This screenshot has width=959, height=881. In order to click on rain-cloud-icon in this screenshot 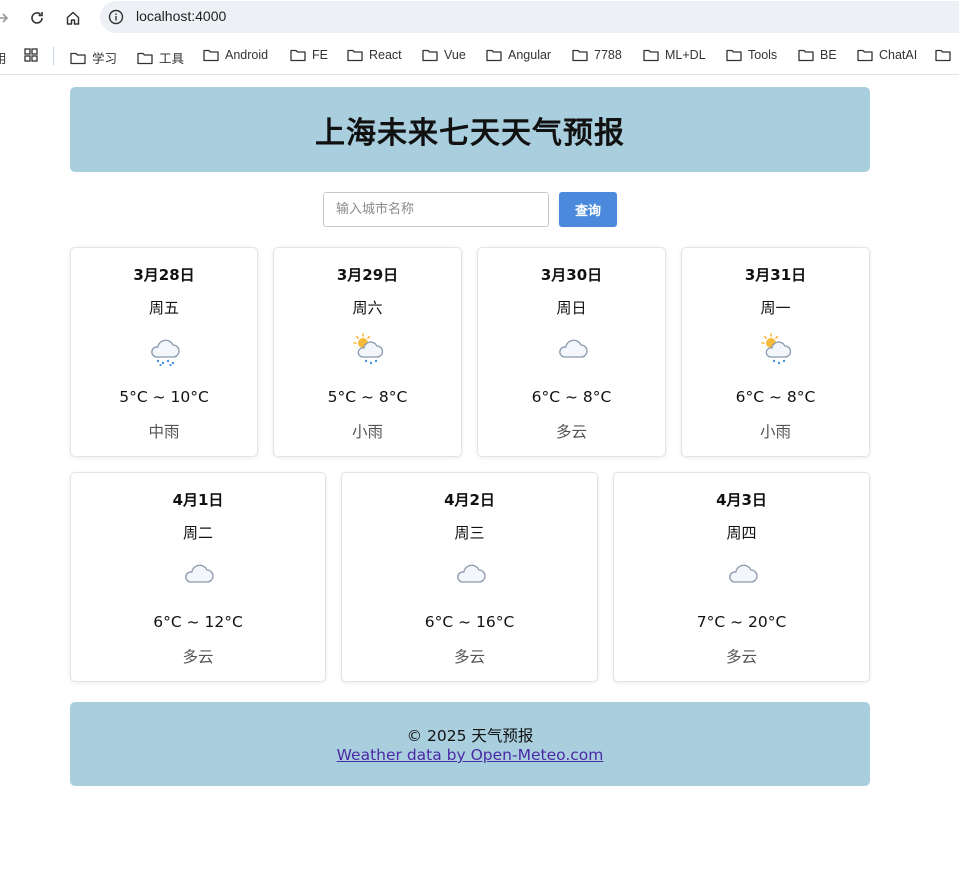, I will do `click(165, 352)`.